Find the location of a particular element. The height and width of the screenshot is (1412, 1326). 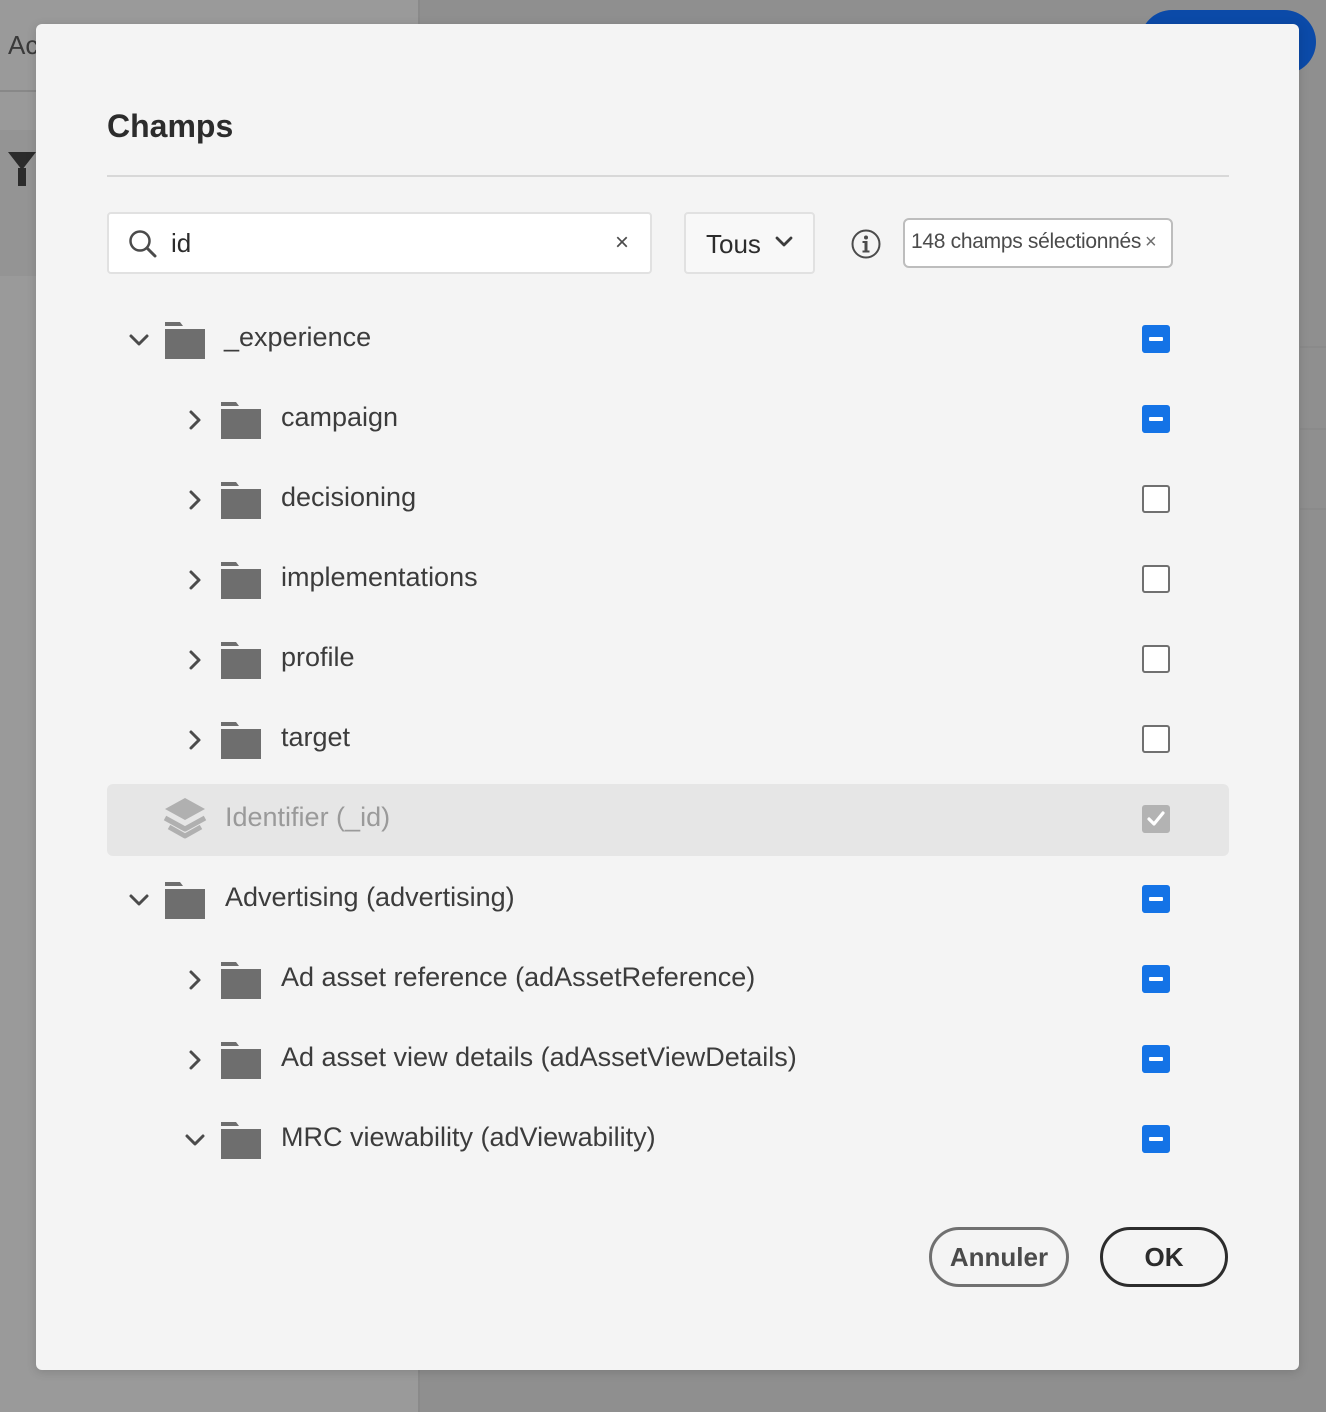

clear-search-icon: × is located at coordinates (622, 243).